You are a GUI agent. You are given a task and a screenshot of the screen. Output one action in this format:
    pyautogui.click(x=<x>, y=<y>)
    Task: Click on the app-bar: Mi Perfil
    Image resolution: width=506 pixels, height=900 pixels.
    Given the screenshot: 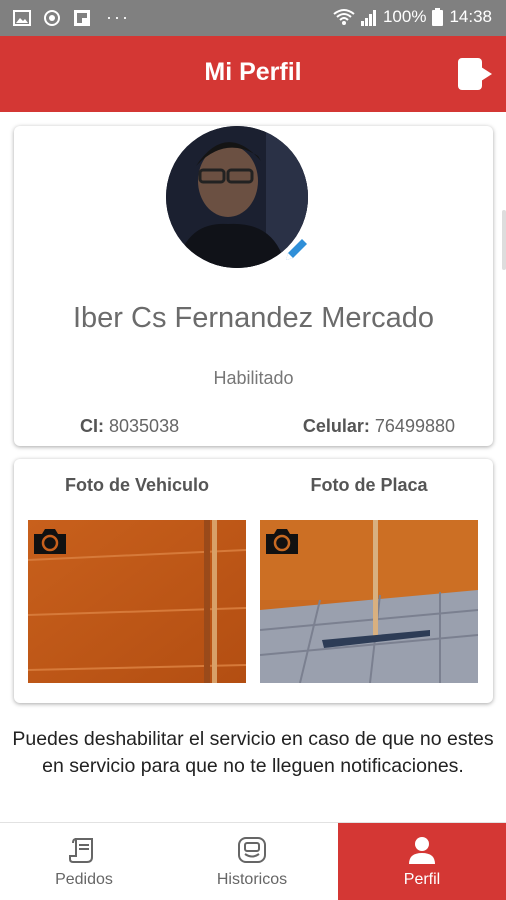 What is the action you would take?
    pyautogui.click(x=253, y=74)
    